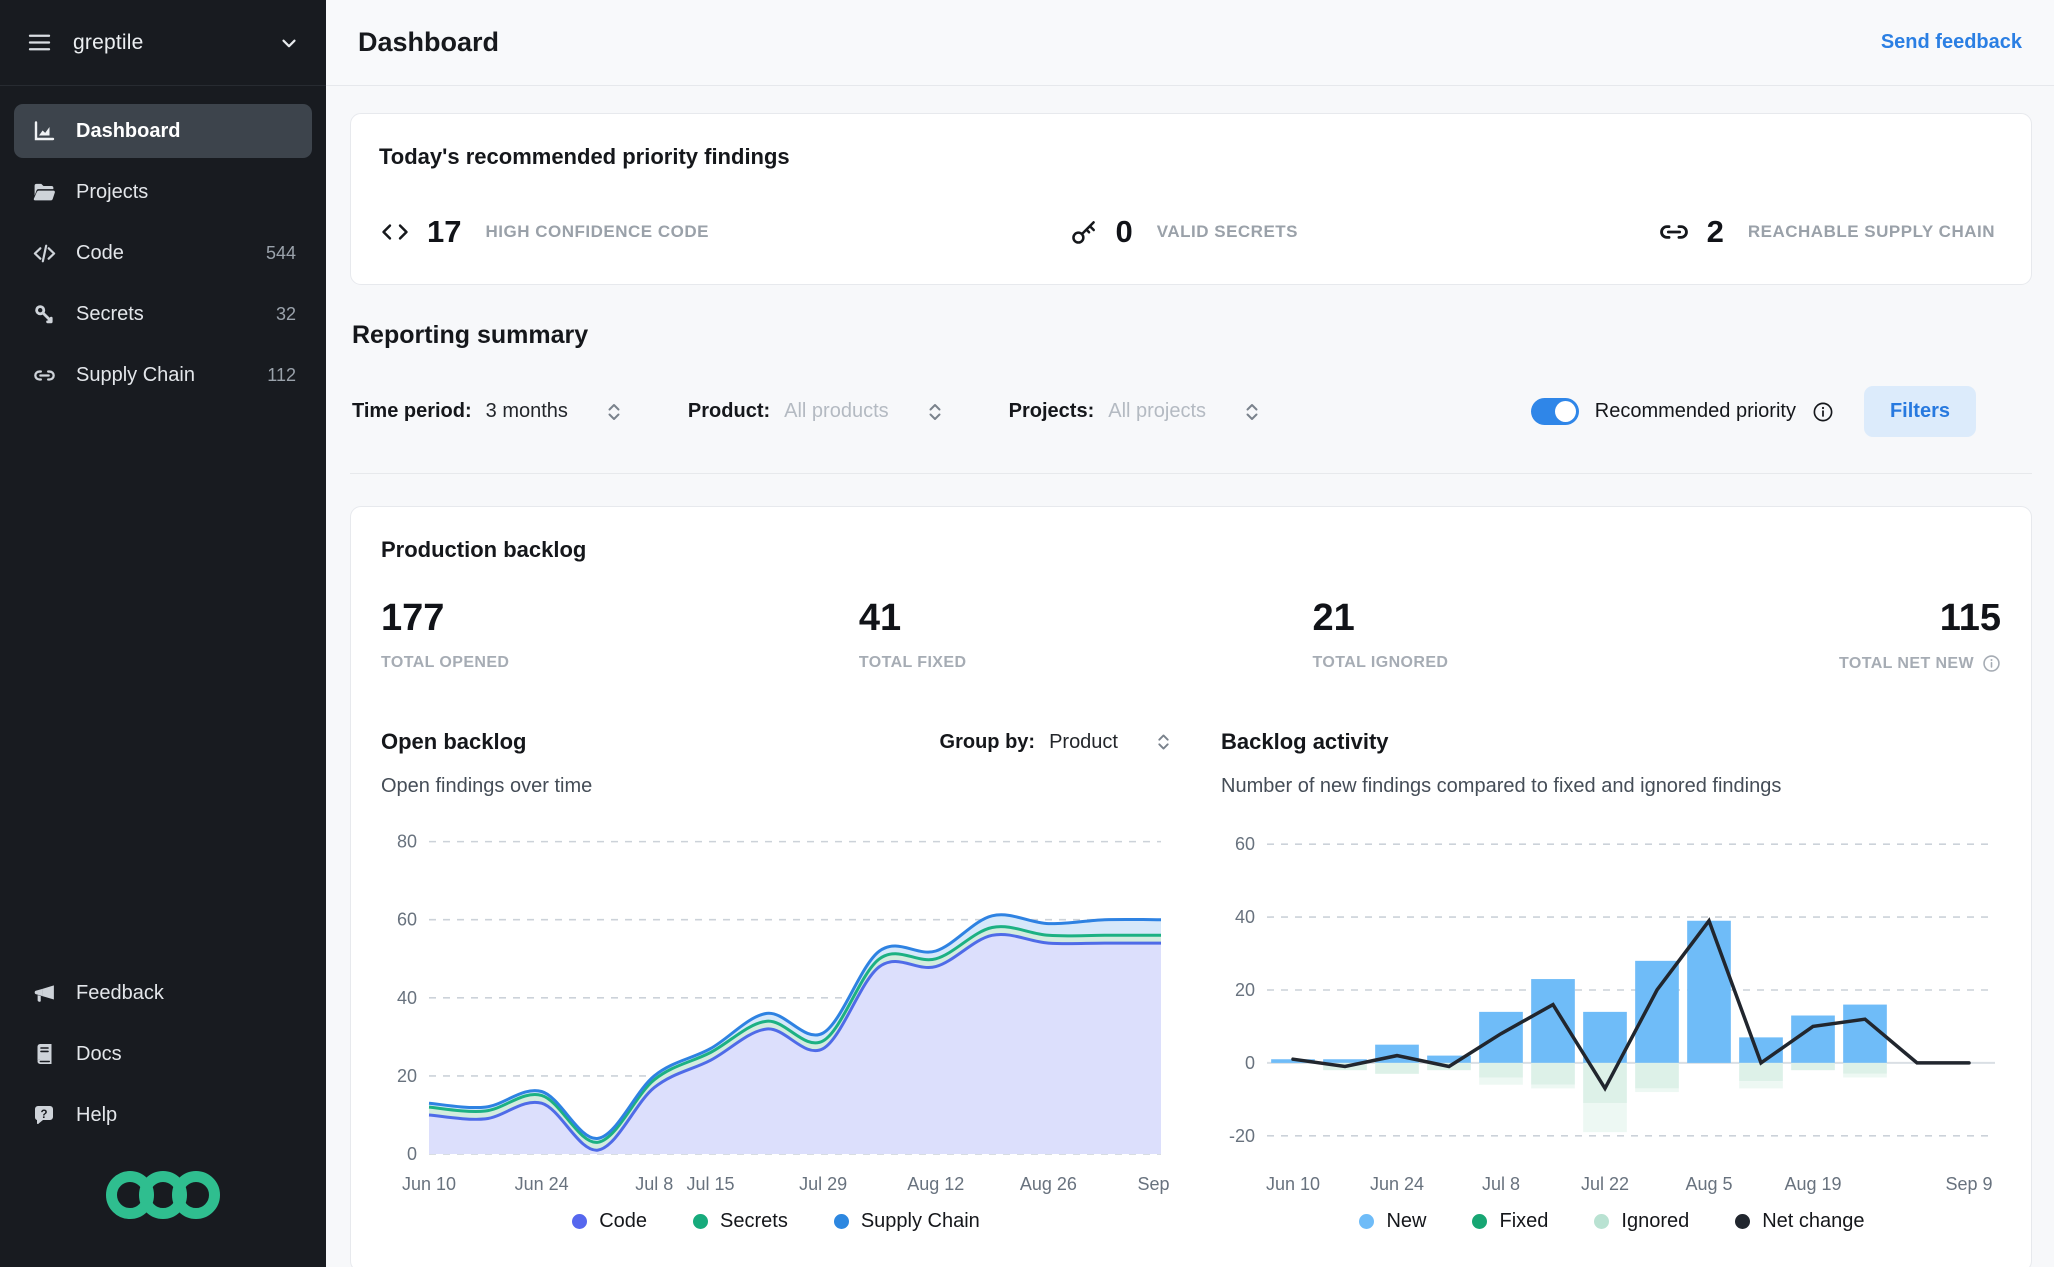 This screenshot has width=2054, height=1267. Describe the element at coordinates (280, 252) in the screenshot. I see `code-count-badge: 544` at that location.